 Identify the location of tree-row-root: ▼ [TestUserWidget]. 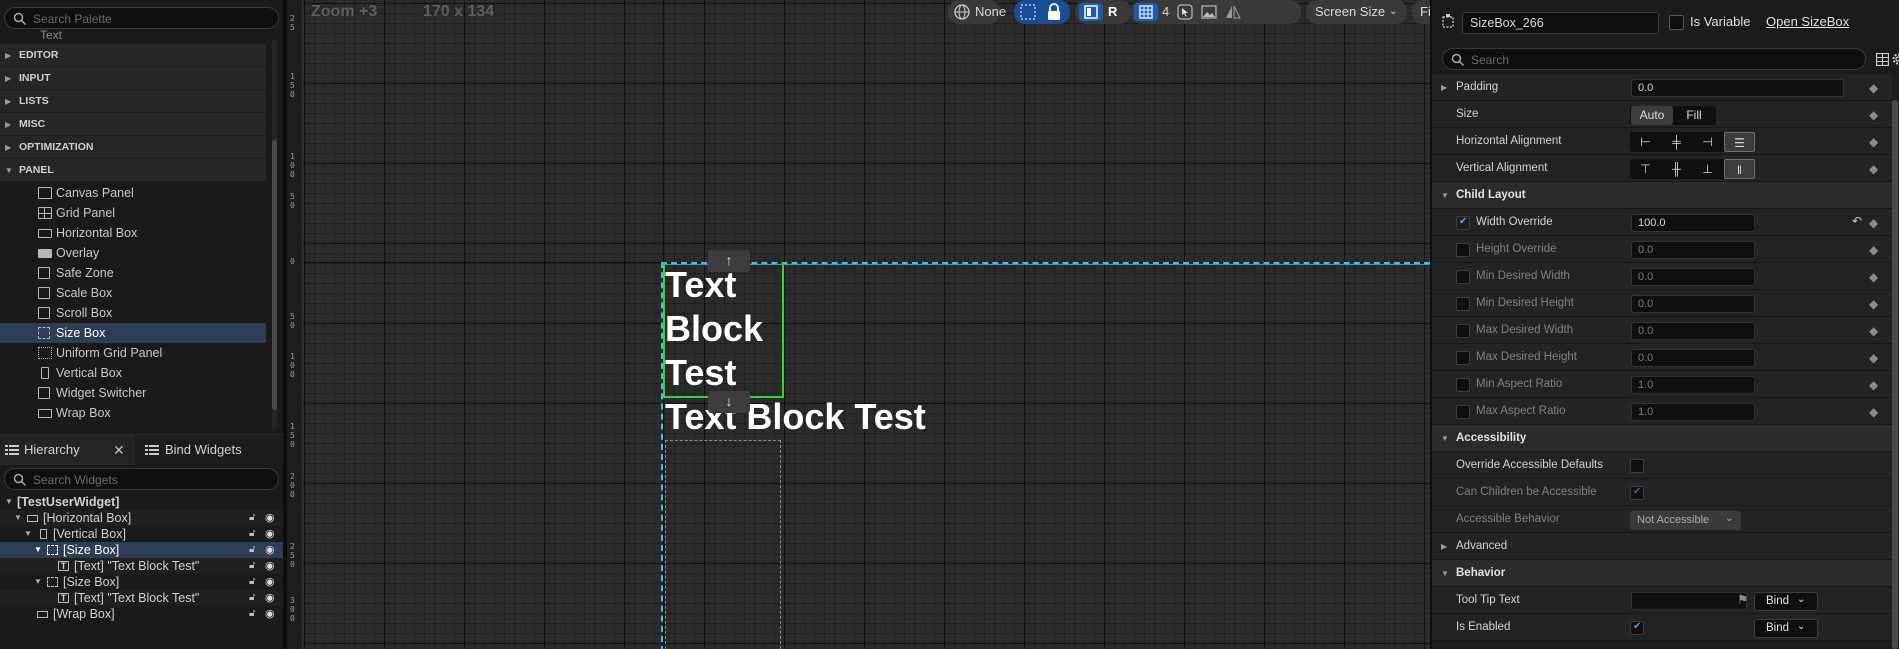
(141, 502).